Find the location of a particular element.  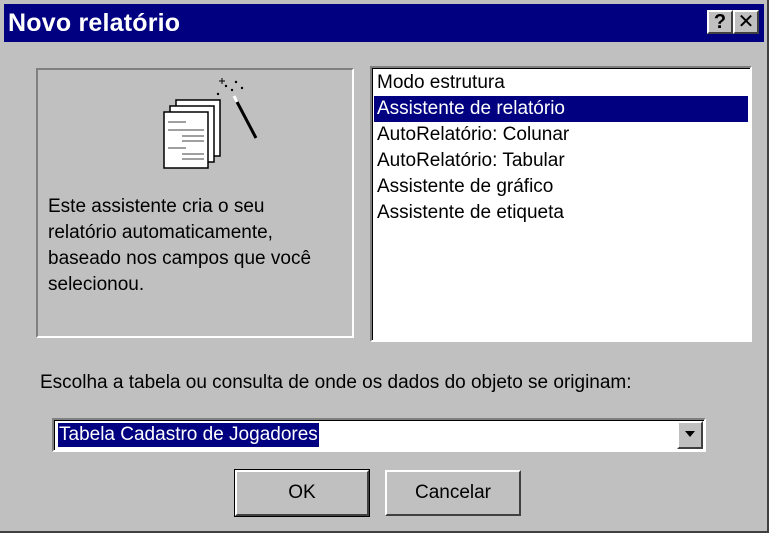

chevron-down-icon is located at coordinates (690, 434).